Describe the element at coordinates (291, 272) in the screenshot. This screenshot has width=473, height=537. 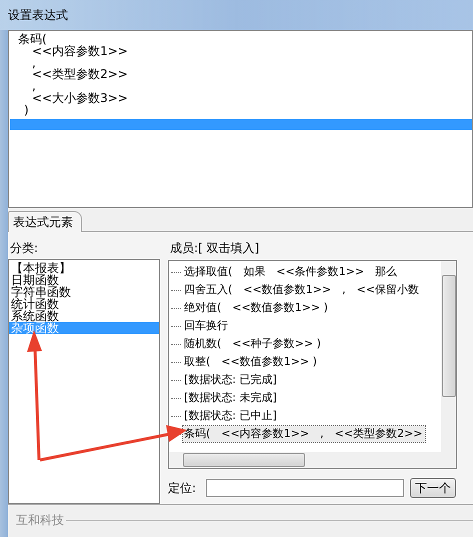
I see `member-item: 选择取值( 如果 <<条件参数1>> 那么` at that location.